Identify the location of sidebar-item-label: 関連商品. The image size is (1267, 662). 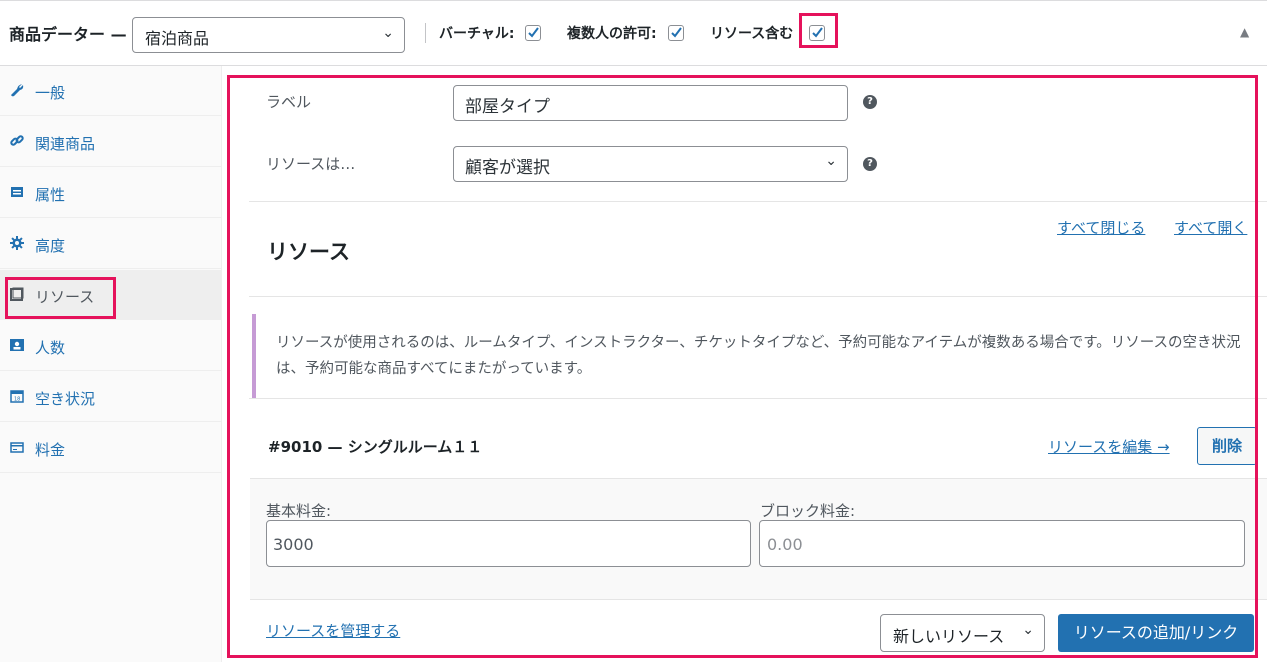
(65, 144).